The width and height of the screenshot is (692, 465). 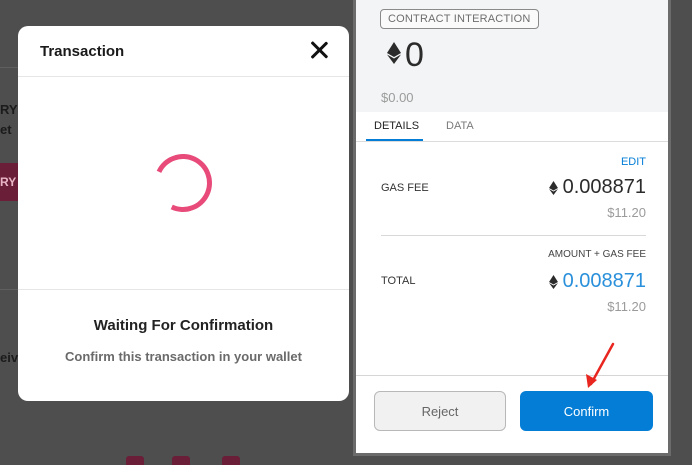 What do you see at coordinates (405, 188) in the screenshot?
I see `gas-fee-label: GAS FEE` at bounding box center [405, 188].